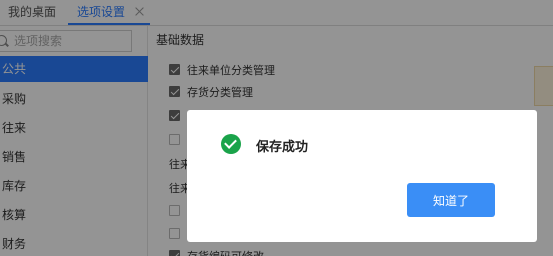  Describe the element at coordinates (282, 147) in the screenshot. I see `dialog-message: 保存成功` at that location.